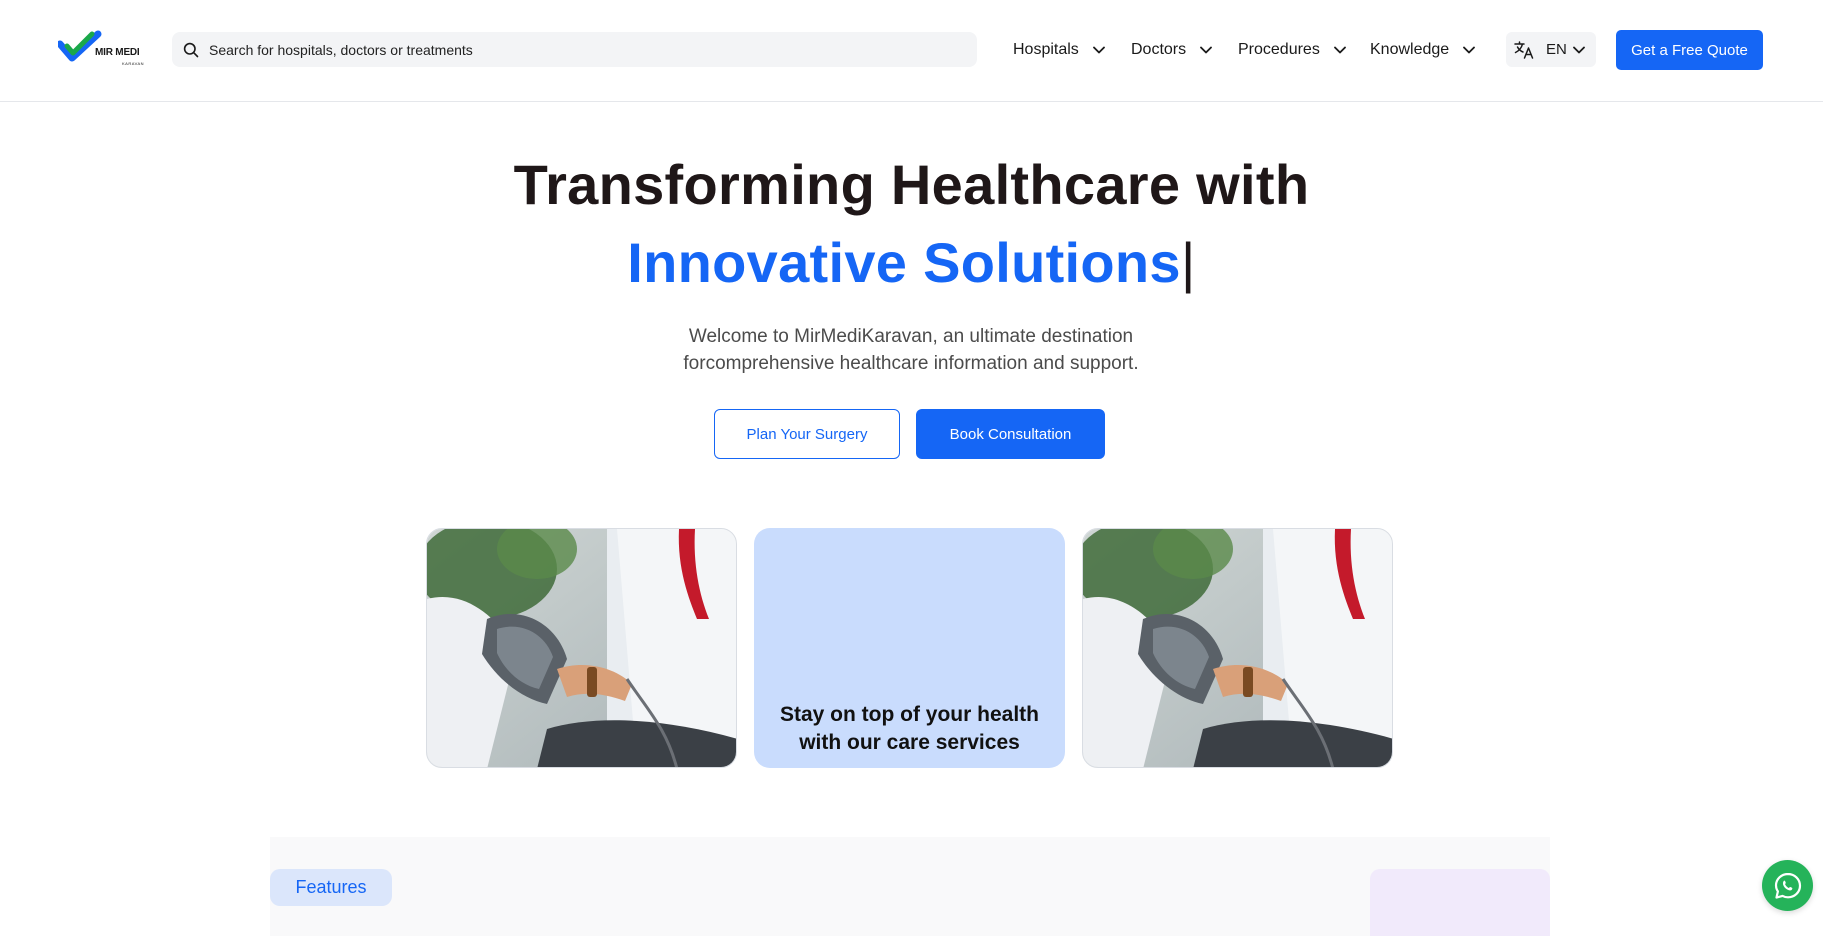 Image resolution: width=1823 pixels, height=936 pixels. Describe the element at coordinates (807, 434) in the screenshot. I see `plan-surgery-button: Plan Your Surgery` at that location.